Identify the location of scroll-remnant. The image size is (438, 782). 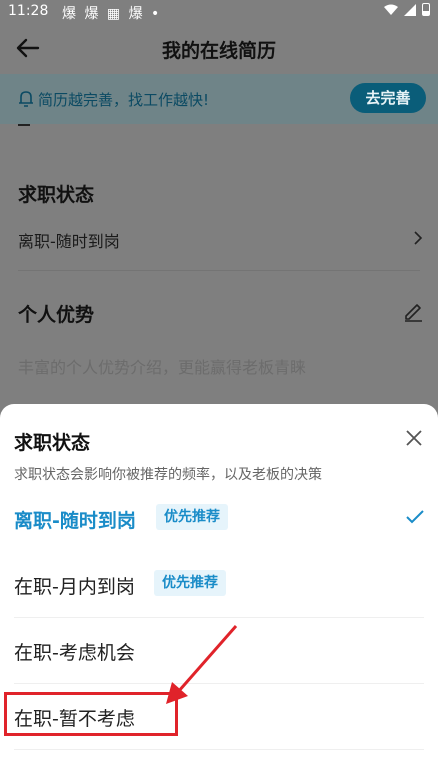
(24, 125).